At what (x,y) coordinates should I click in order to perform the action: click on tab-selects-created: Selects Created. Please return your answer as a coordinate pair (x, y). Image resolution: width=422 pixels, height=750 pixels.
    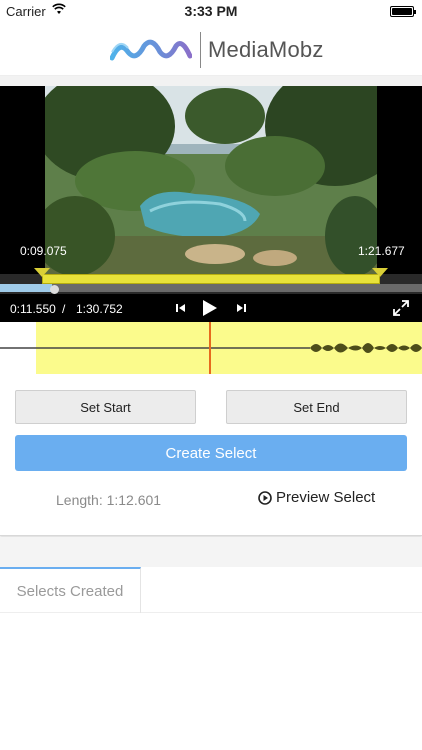
    Looking at the image, I should click on (70, 590).